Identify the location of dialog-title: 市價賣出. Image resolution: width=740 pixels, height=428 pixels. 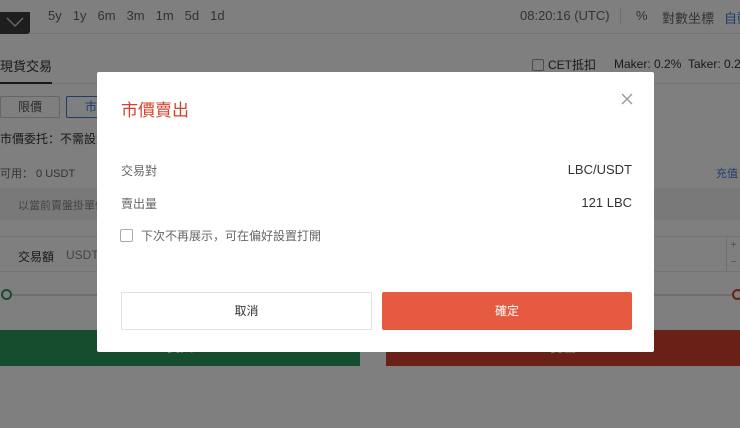
(155, 110).